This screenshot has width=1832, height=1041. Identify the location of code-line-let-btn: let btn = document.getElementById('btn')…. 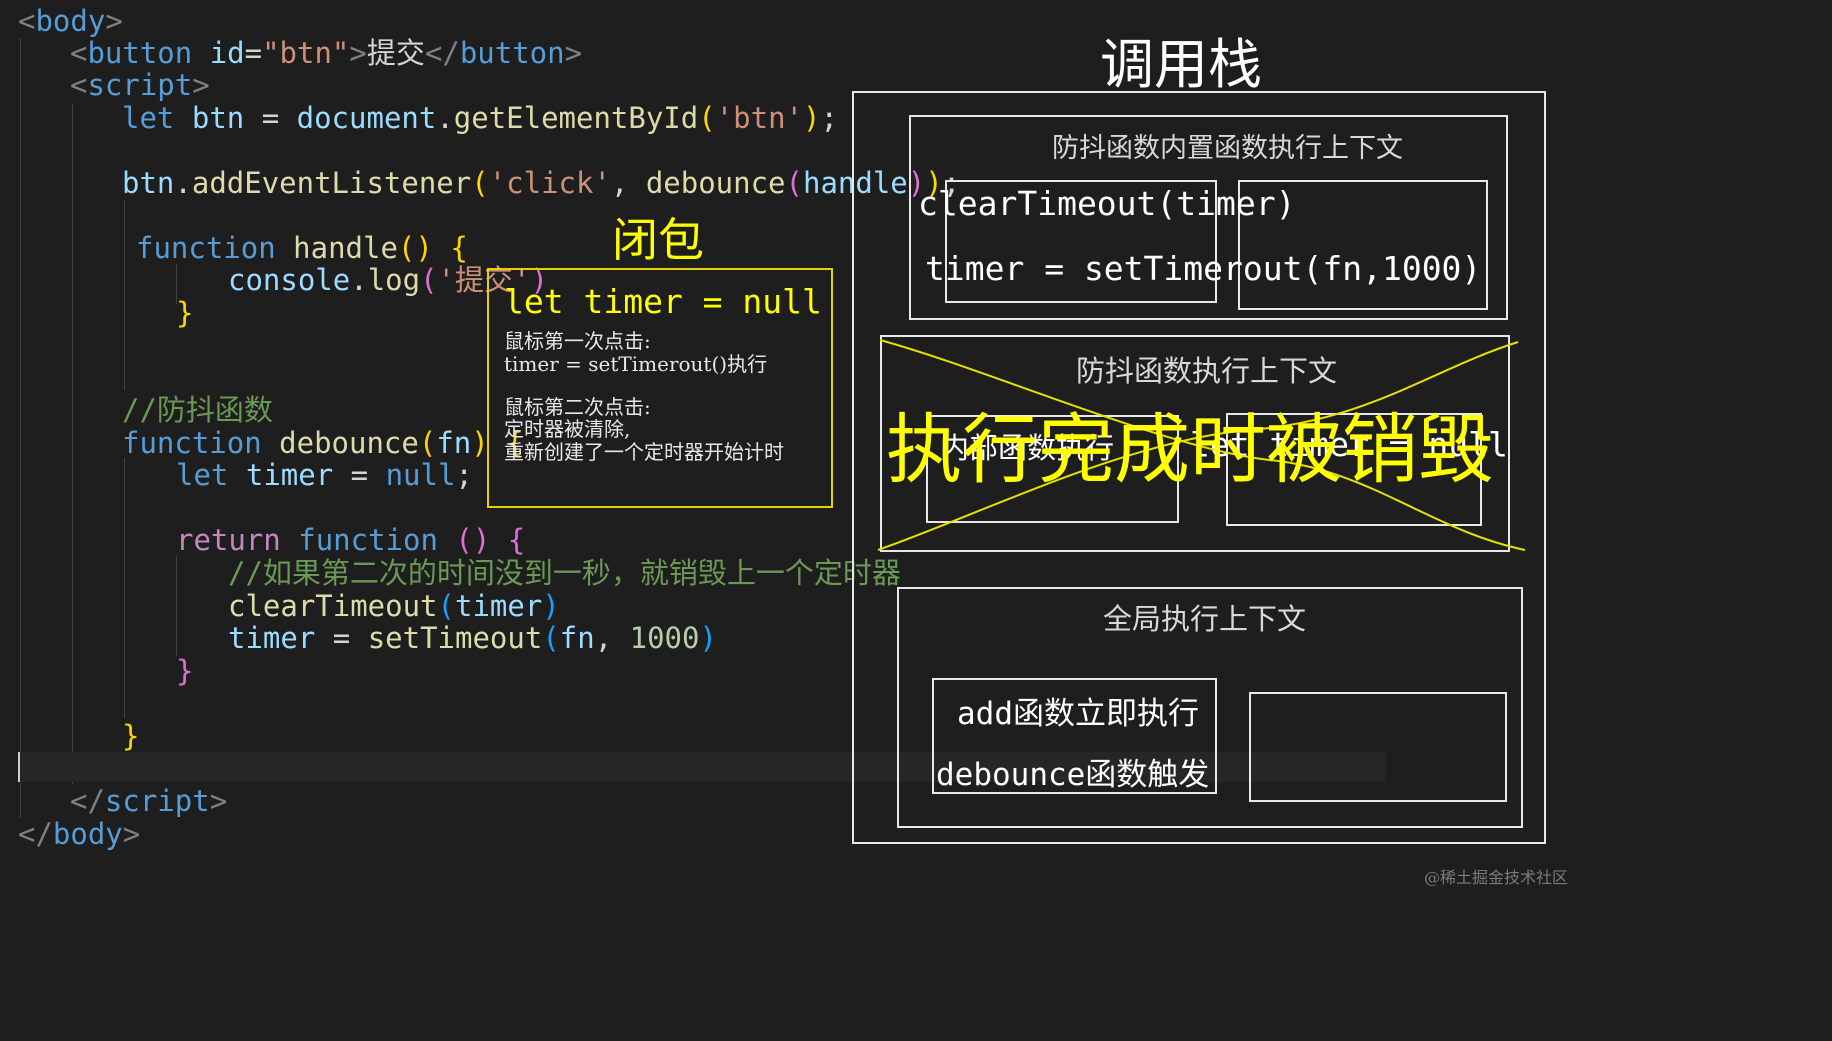
(480, 118).